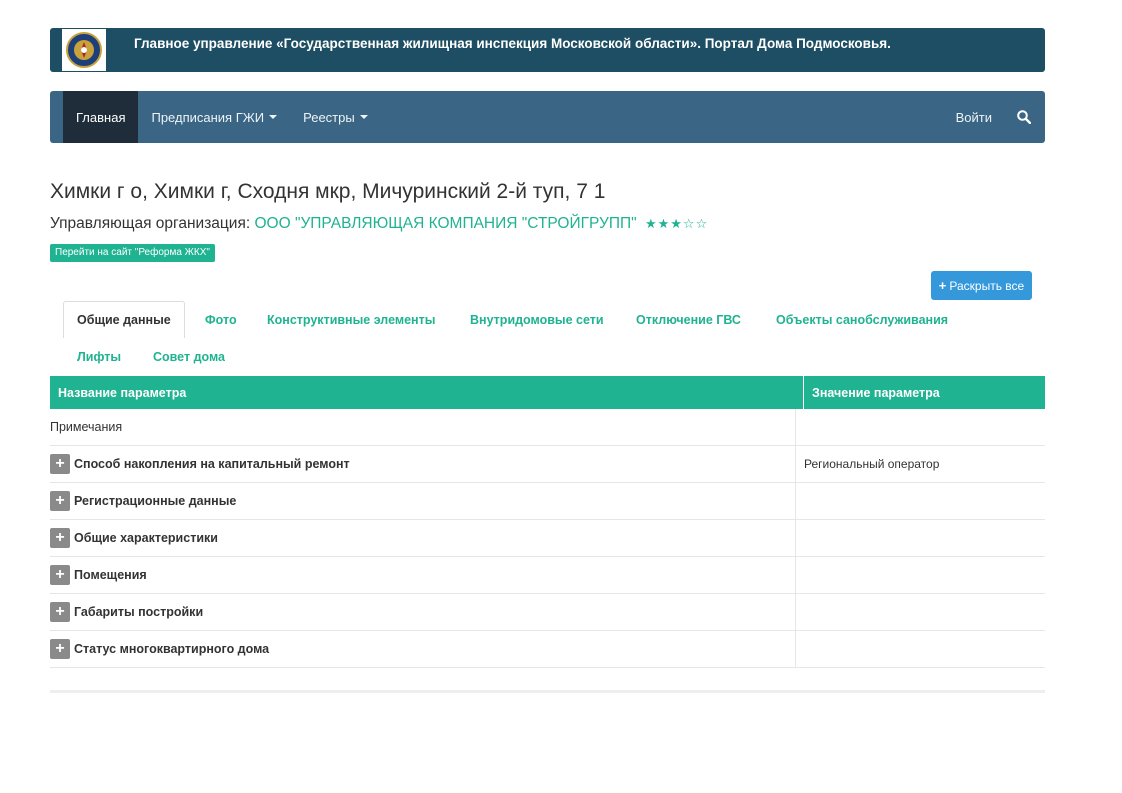 This screenshot has width=1122, height=793. I want to click on param-group-name: Габариты постройки, so click(139, 612).